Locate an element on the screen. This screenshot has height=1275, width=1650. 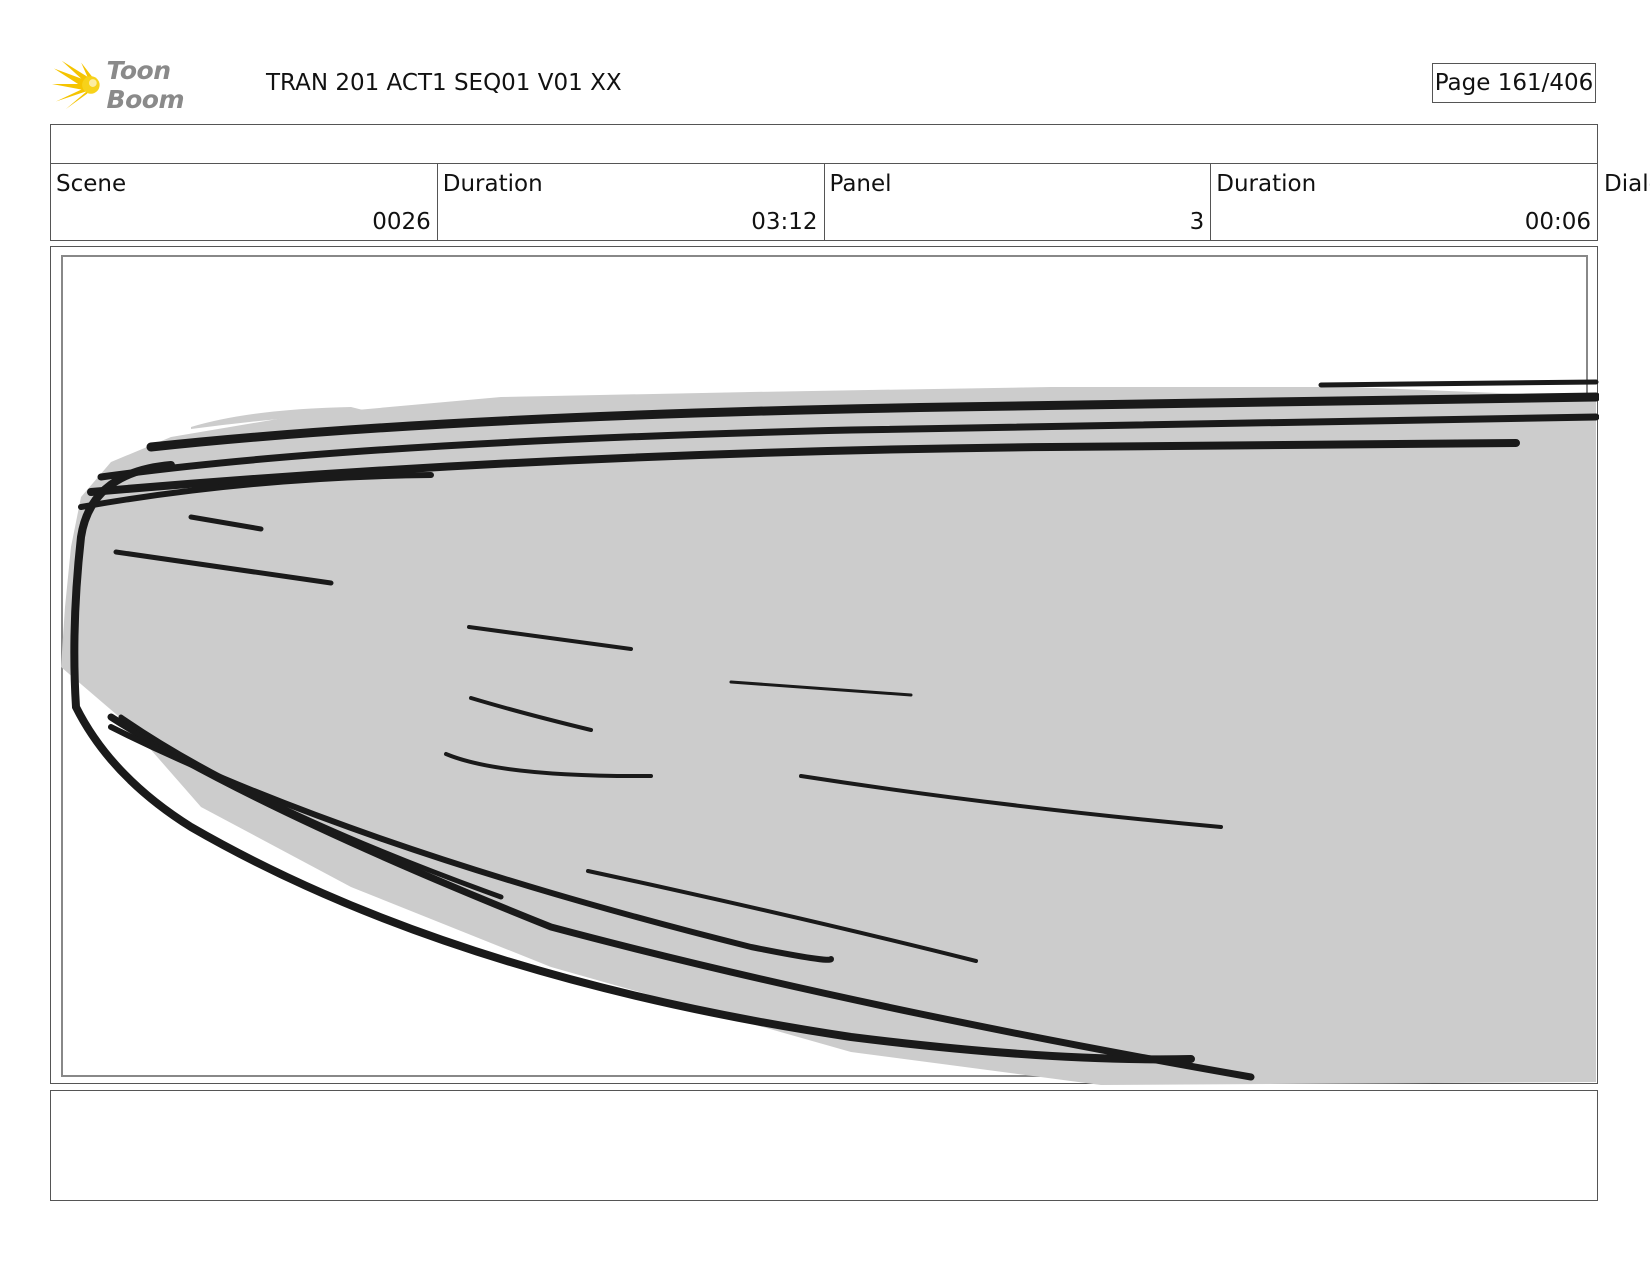
scene-label: Scene is located at coordinates (91, 184).